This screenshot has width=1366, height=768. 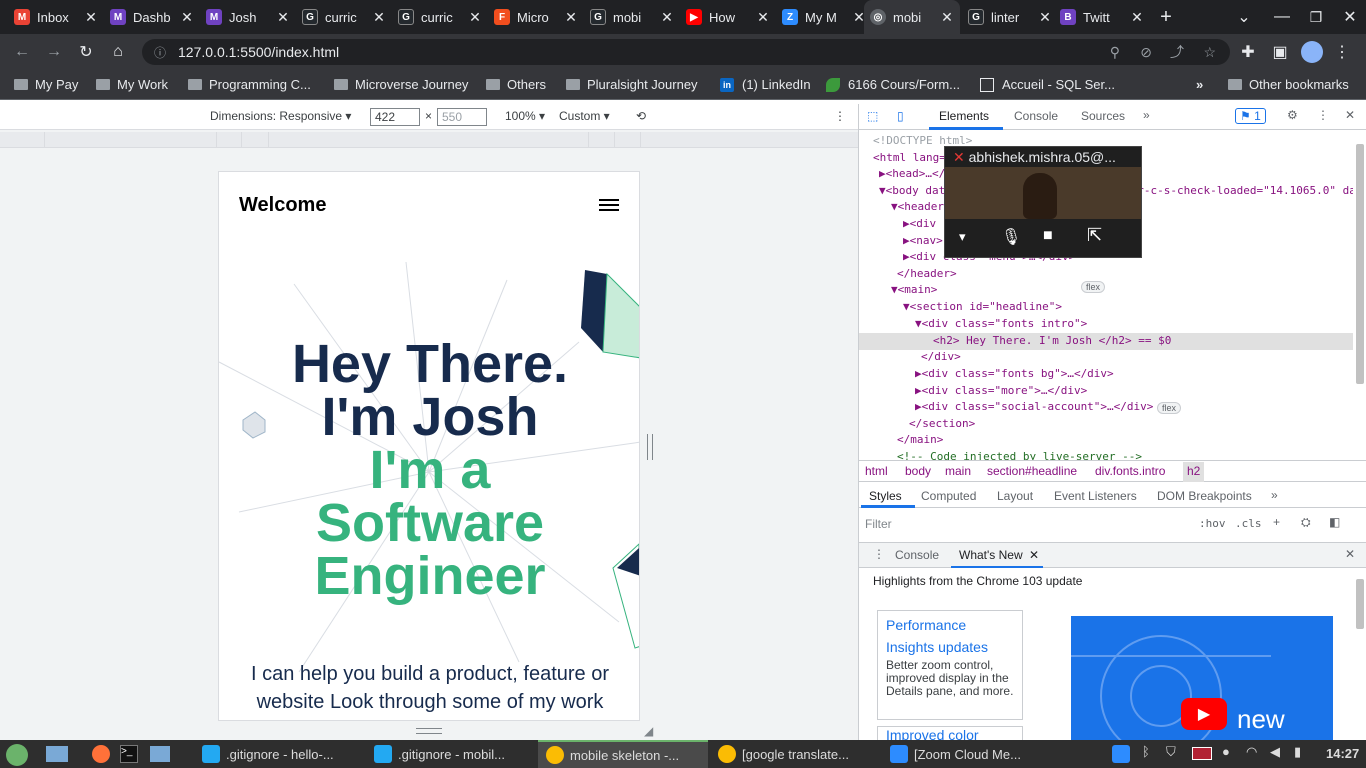 I want to click on tab-sources: Sources, so click(x=1103, y=116).